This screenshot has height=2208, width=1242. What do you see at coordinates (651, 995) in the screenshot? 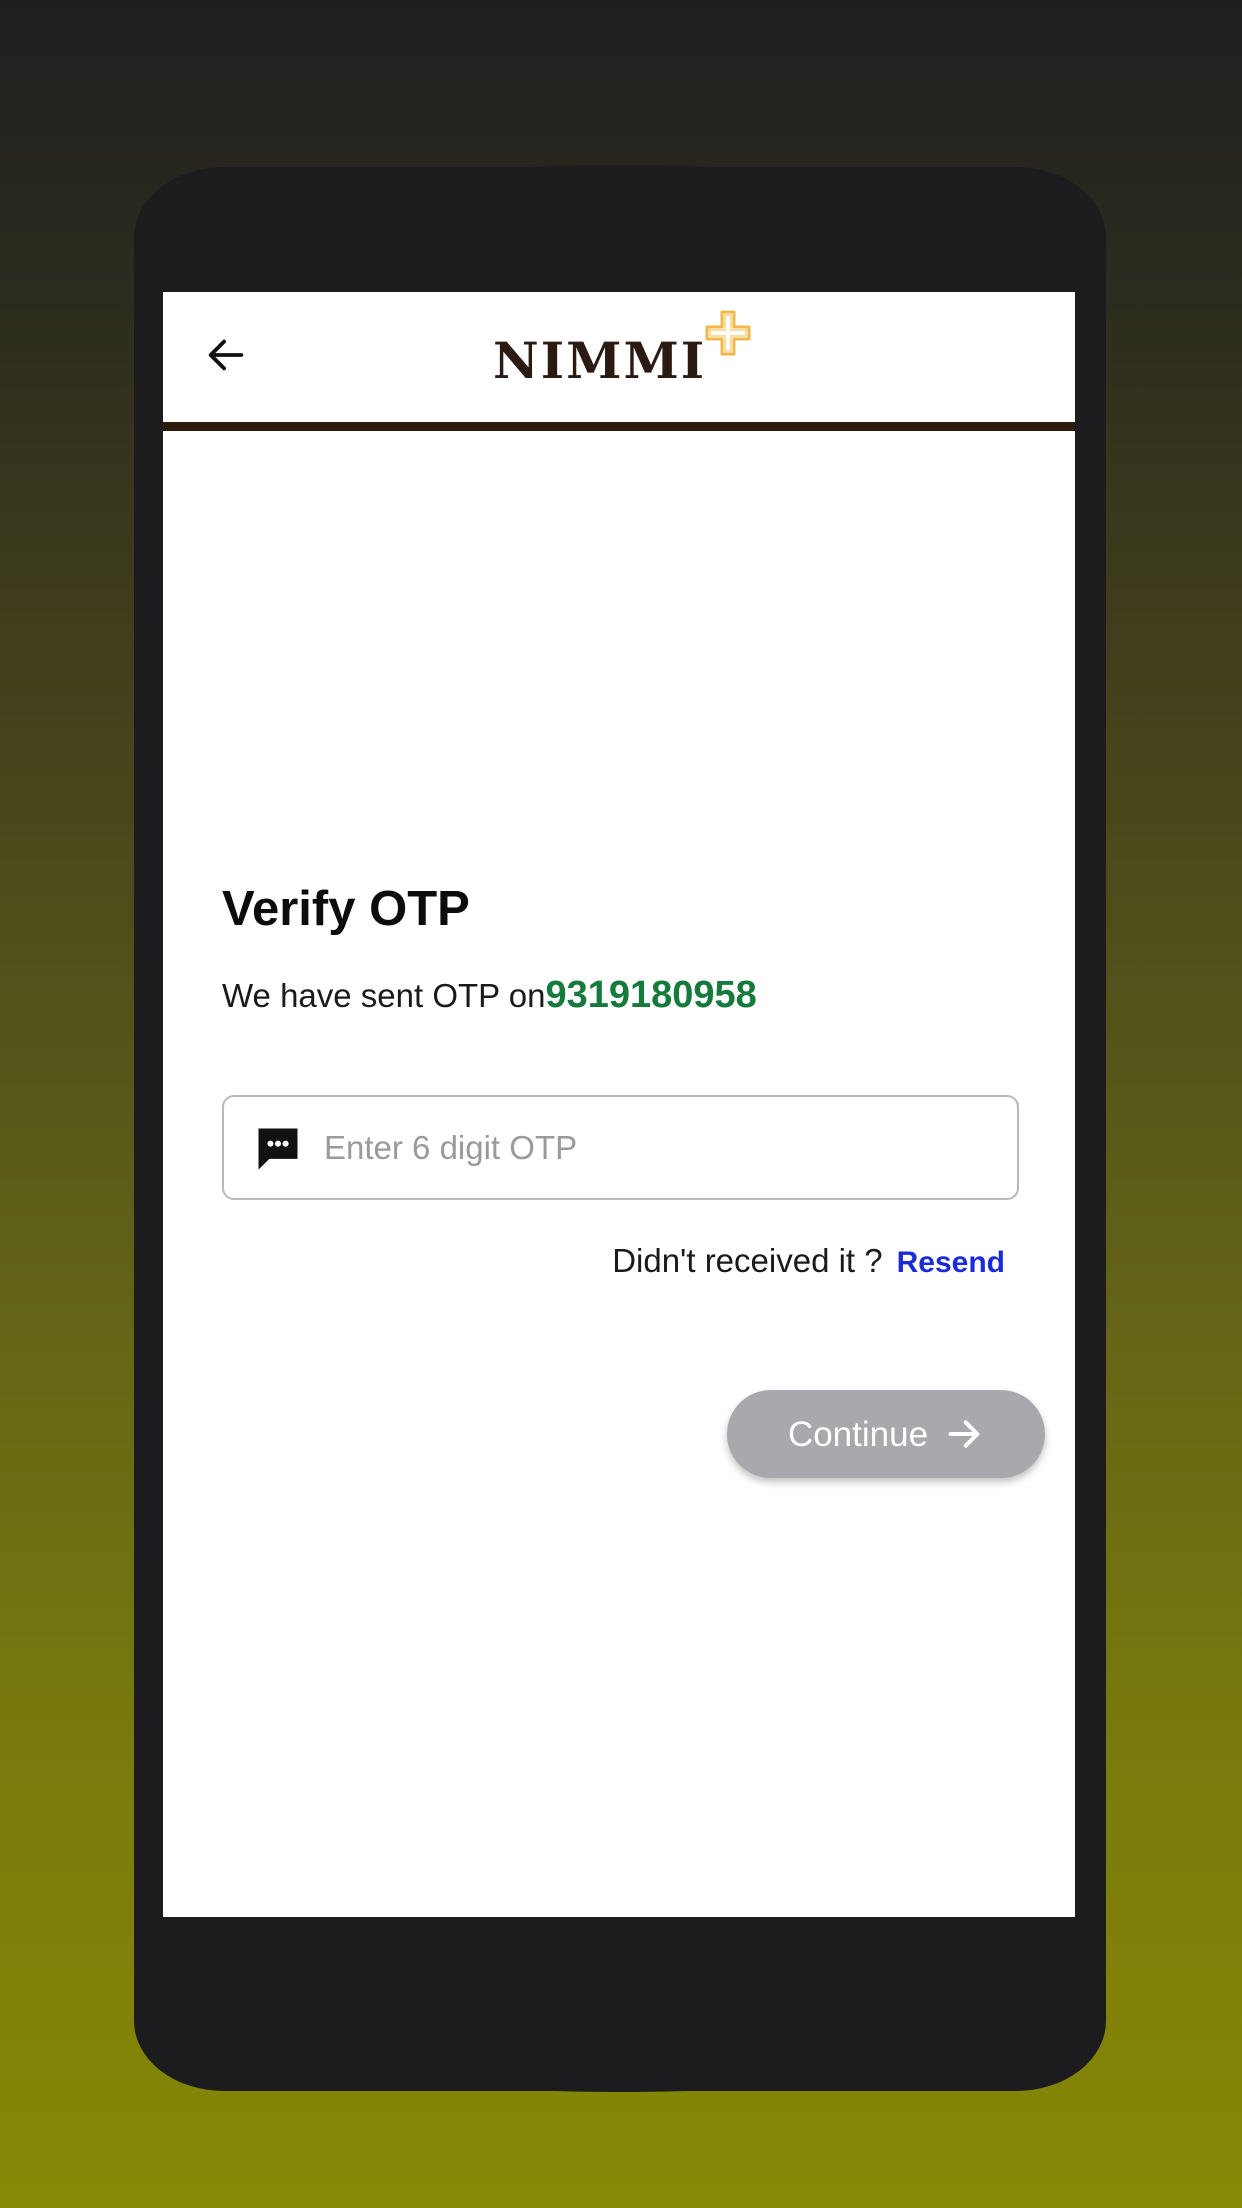
I see `phone-number: 9319180958` at bounding box center [651, 995].